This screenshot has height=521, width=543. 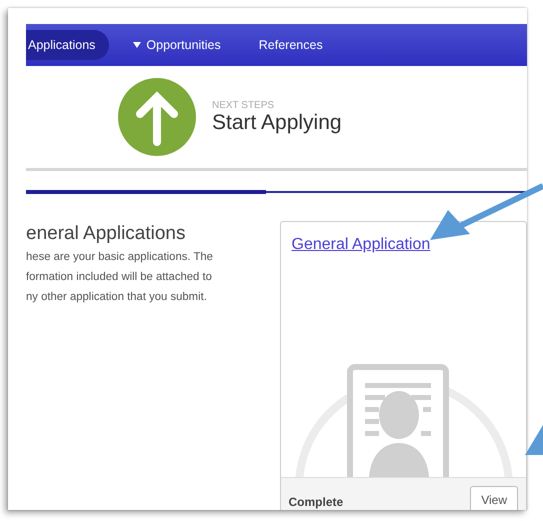 I want to click on step-title: Start Applying, so click(x=277, y=122).